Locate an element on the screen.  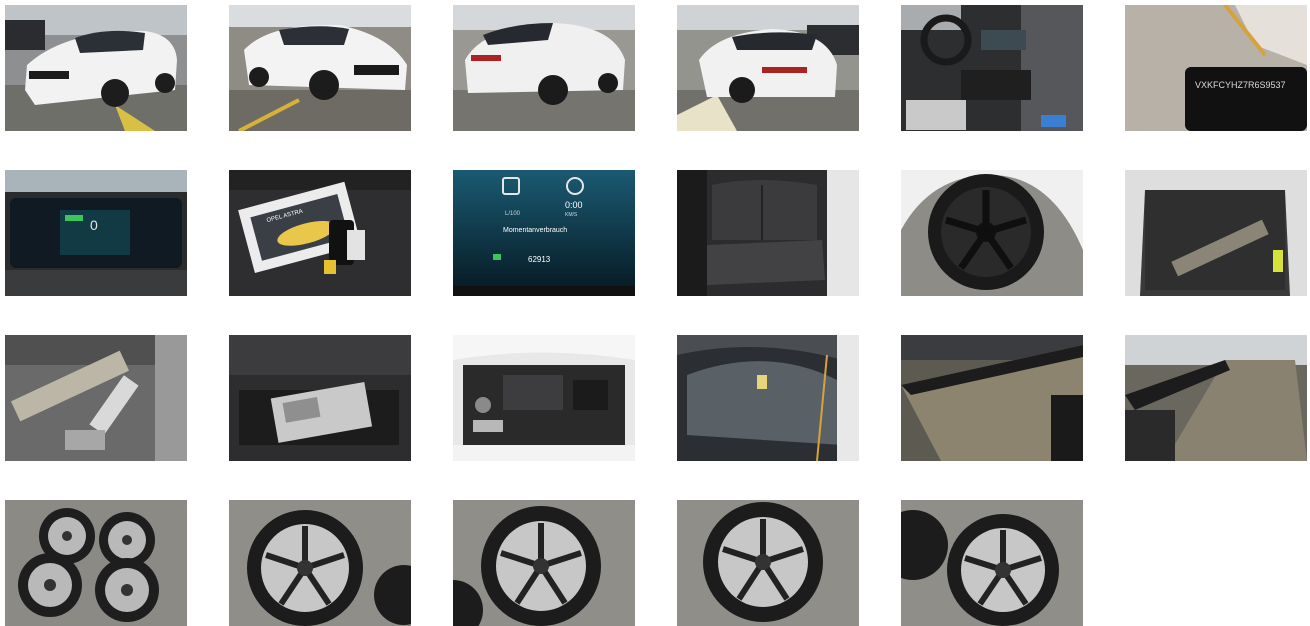
photo-wheel-mounted is located at coordinates (992, 233).